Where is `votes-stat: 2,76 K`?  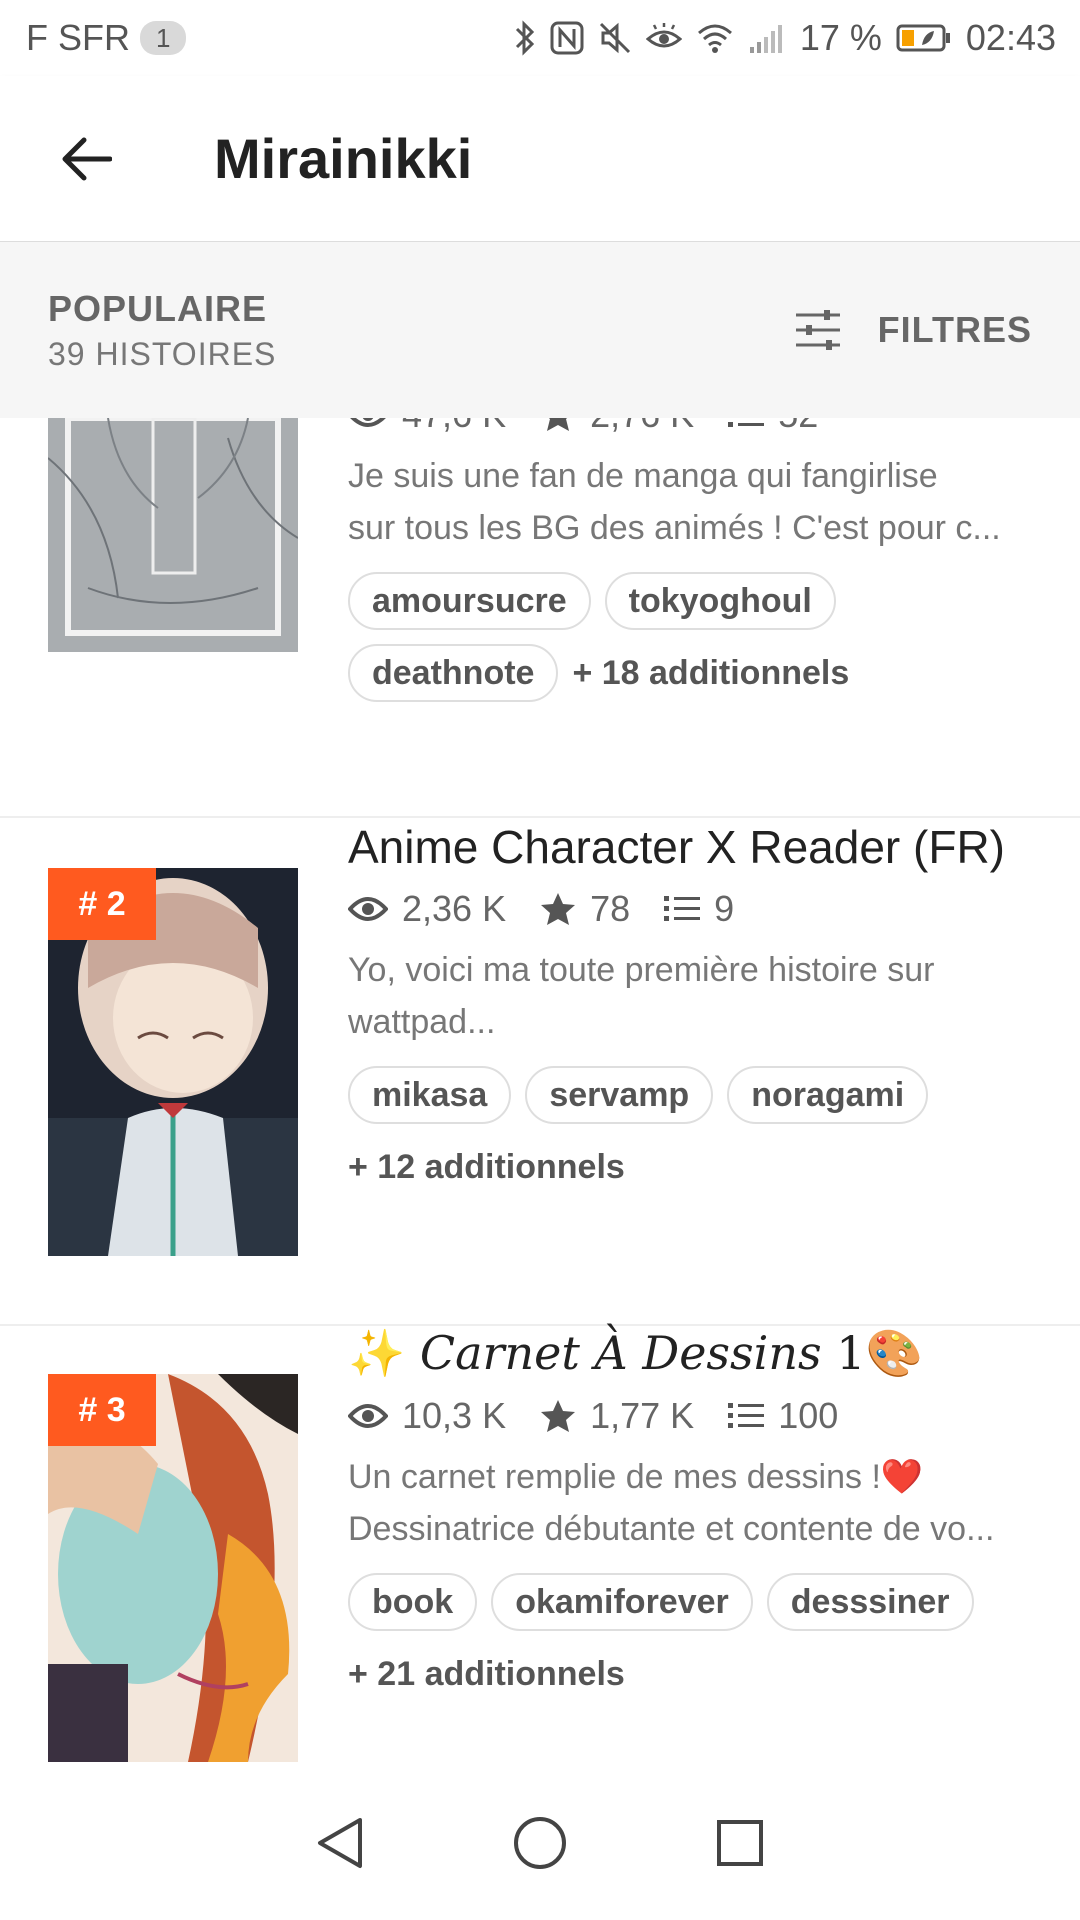
votes-stat: 2,76 K is located at coordinates (617, 427).